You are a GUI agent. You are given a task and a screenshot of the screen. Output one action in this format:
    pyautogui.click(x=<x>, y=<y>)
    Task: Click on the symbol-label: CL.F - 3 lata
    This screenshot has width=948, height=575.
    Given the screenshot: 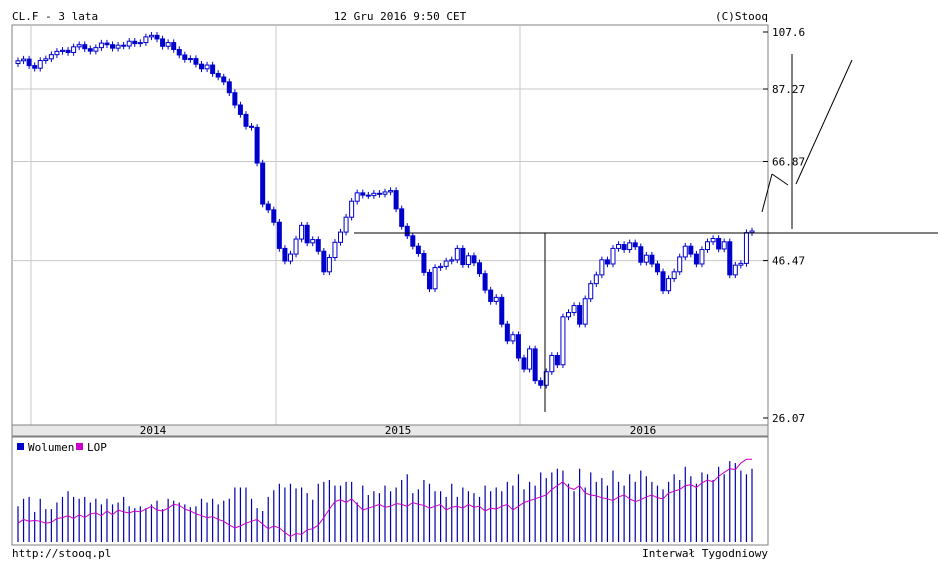 What is the action you would take?
    pyautogui.click(x=55, y=16)
    